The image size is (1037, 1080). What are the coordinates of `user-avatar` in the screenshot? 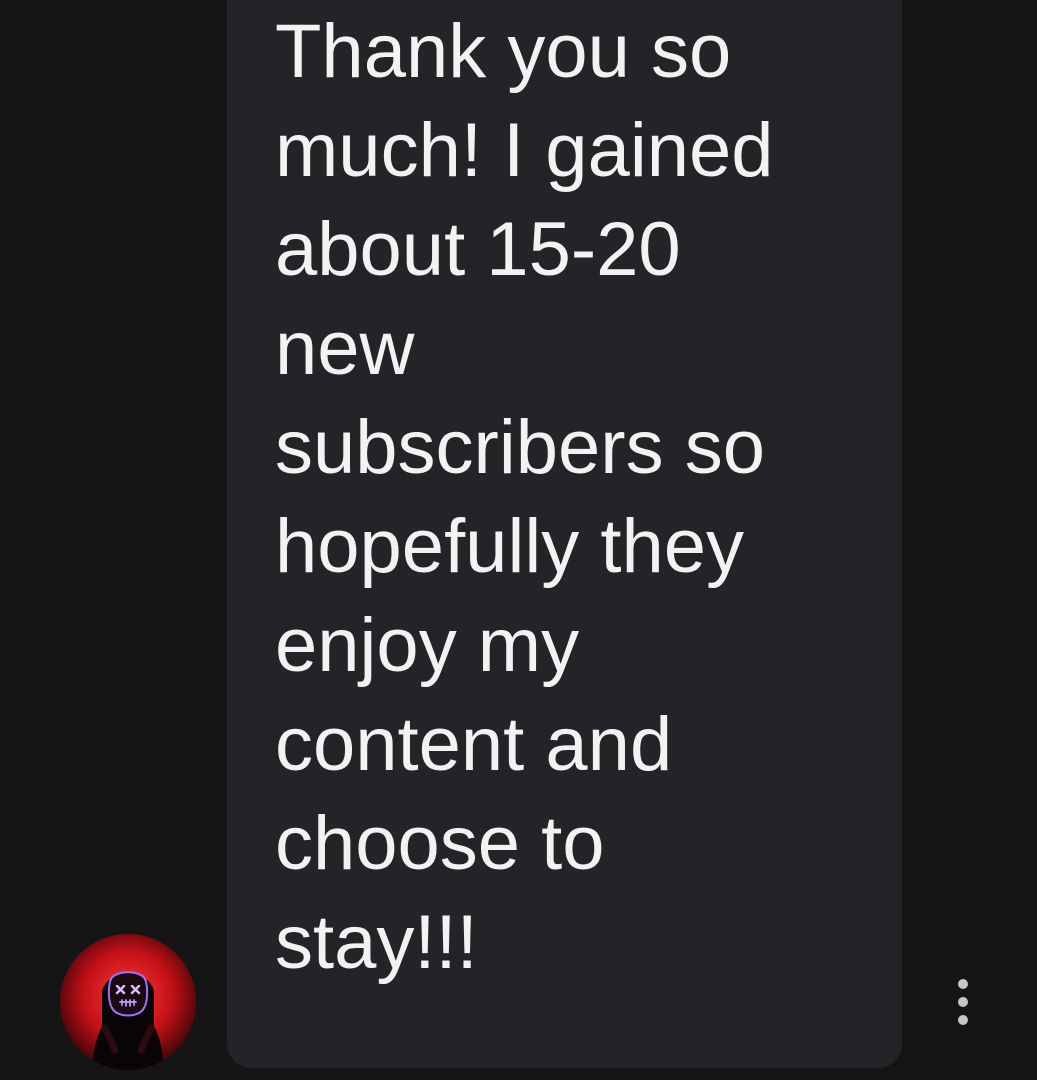 It's located at (128, 1002).